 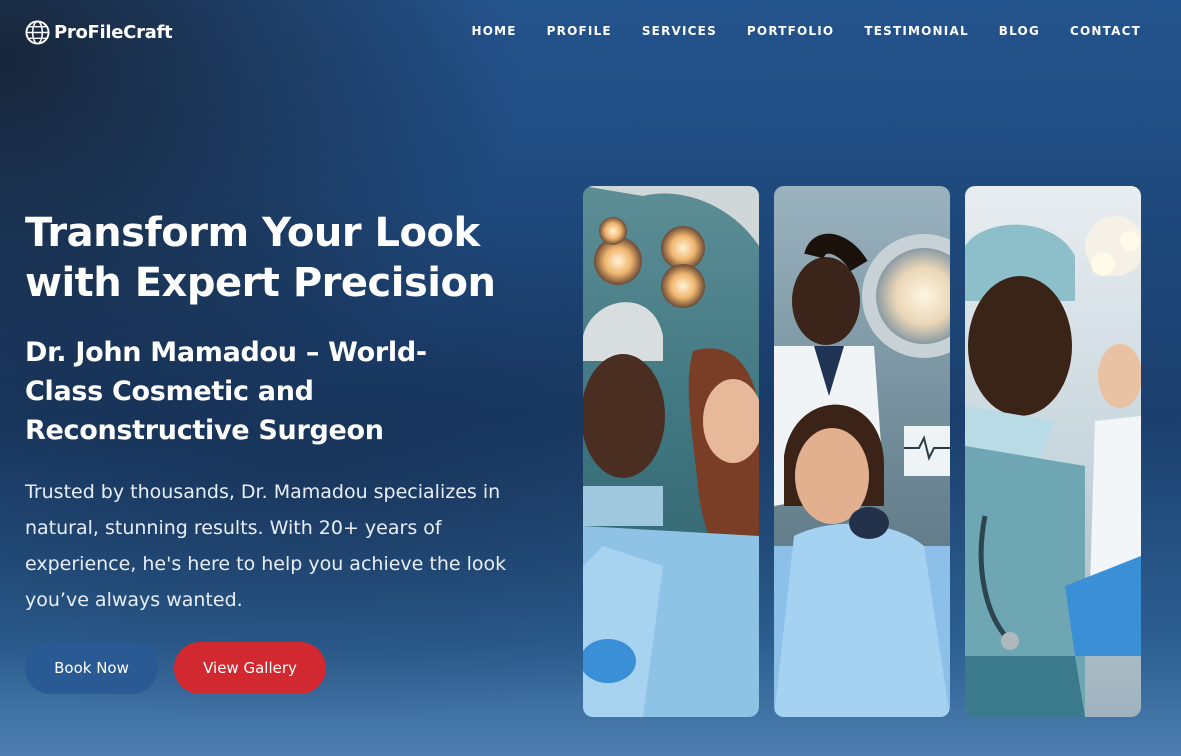 I want to click on view-gallery-button: View Gallery, so click(x=250, y=668).